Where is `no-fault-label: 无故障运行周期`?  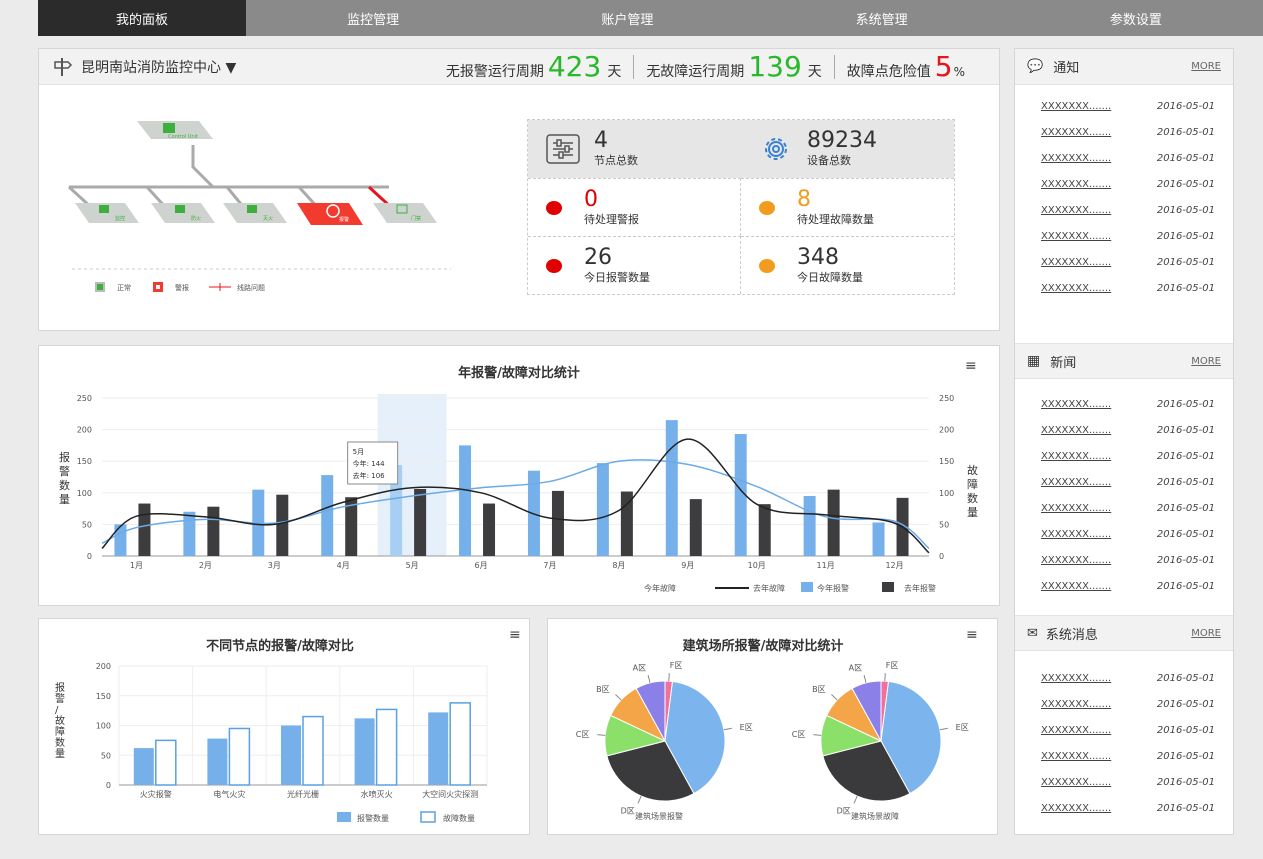 no-fault-label: 无故障运行周期 is located at coordinates (695, 71).